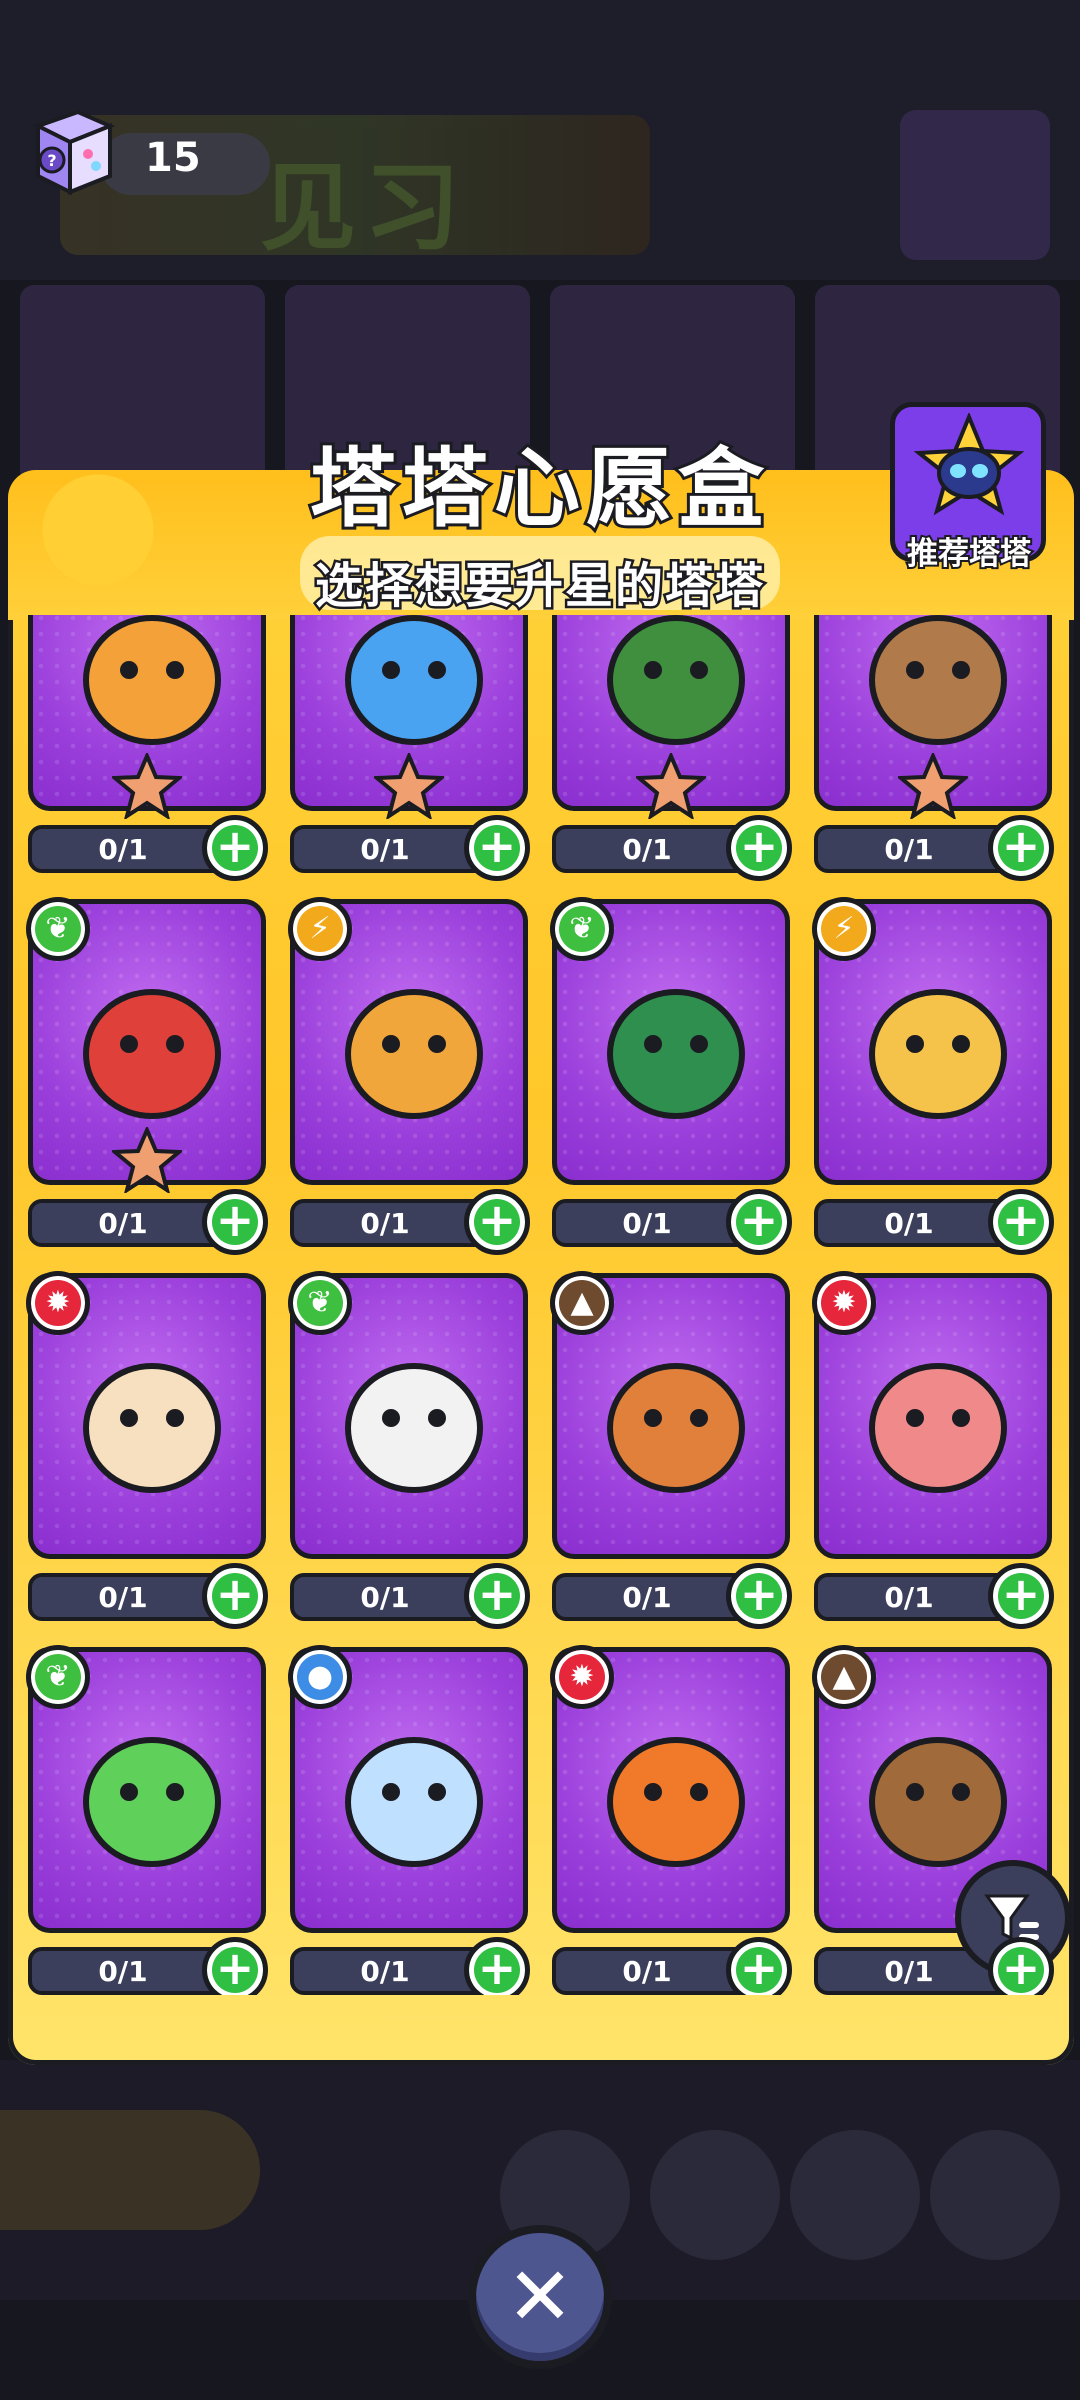 The height and width of the screenshot is (2400, 1080). I want to click on panda-icon, so click(414, 1428).